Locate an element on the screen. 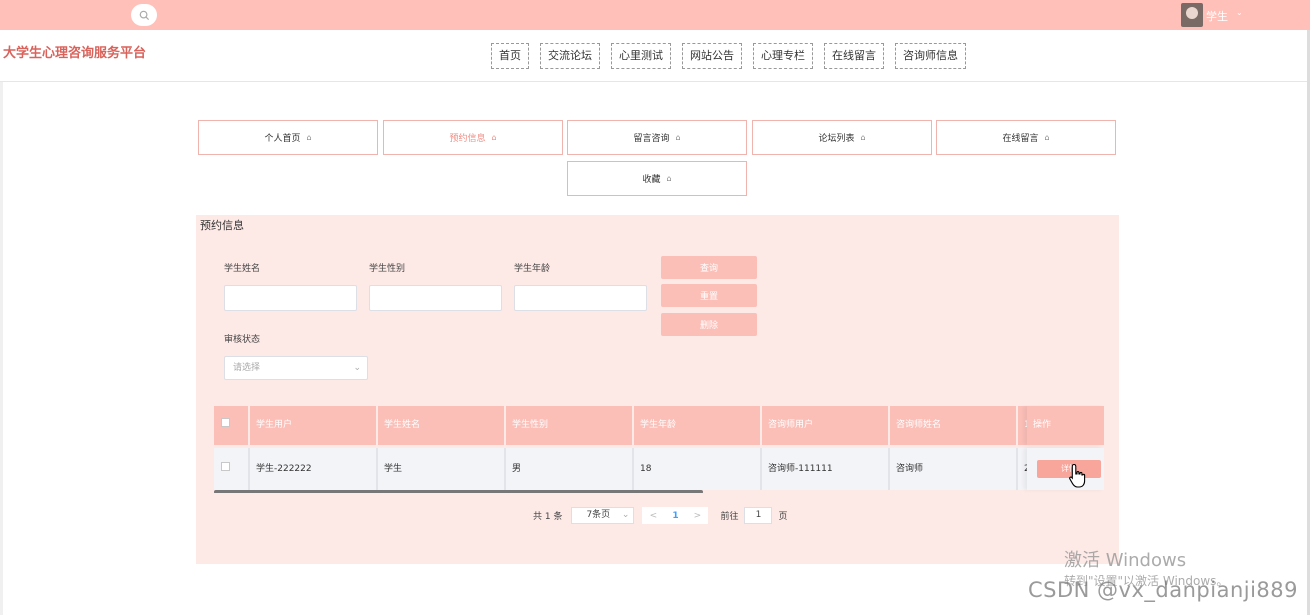 The width and height of the screenshot is (1310, 615). prev-page-button: < is located at coordinates (653, 516).